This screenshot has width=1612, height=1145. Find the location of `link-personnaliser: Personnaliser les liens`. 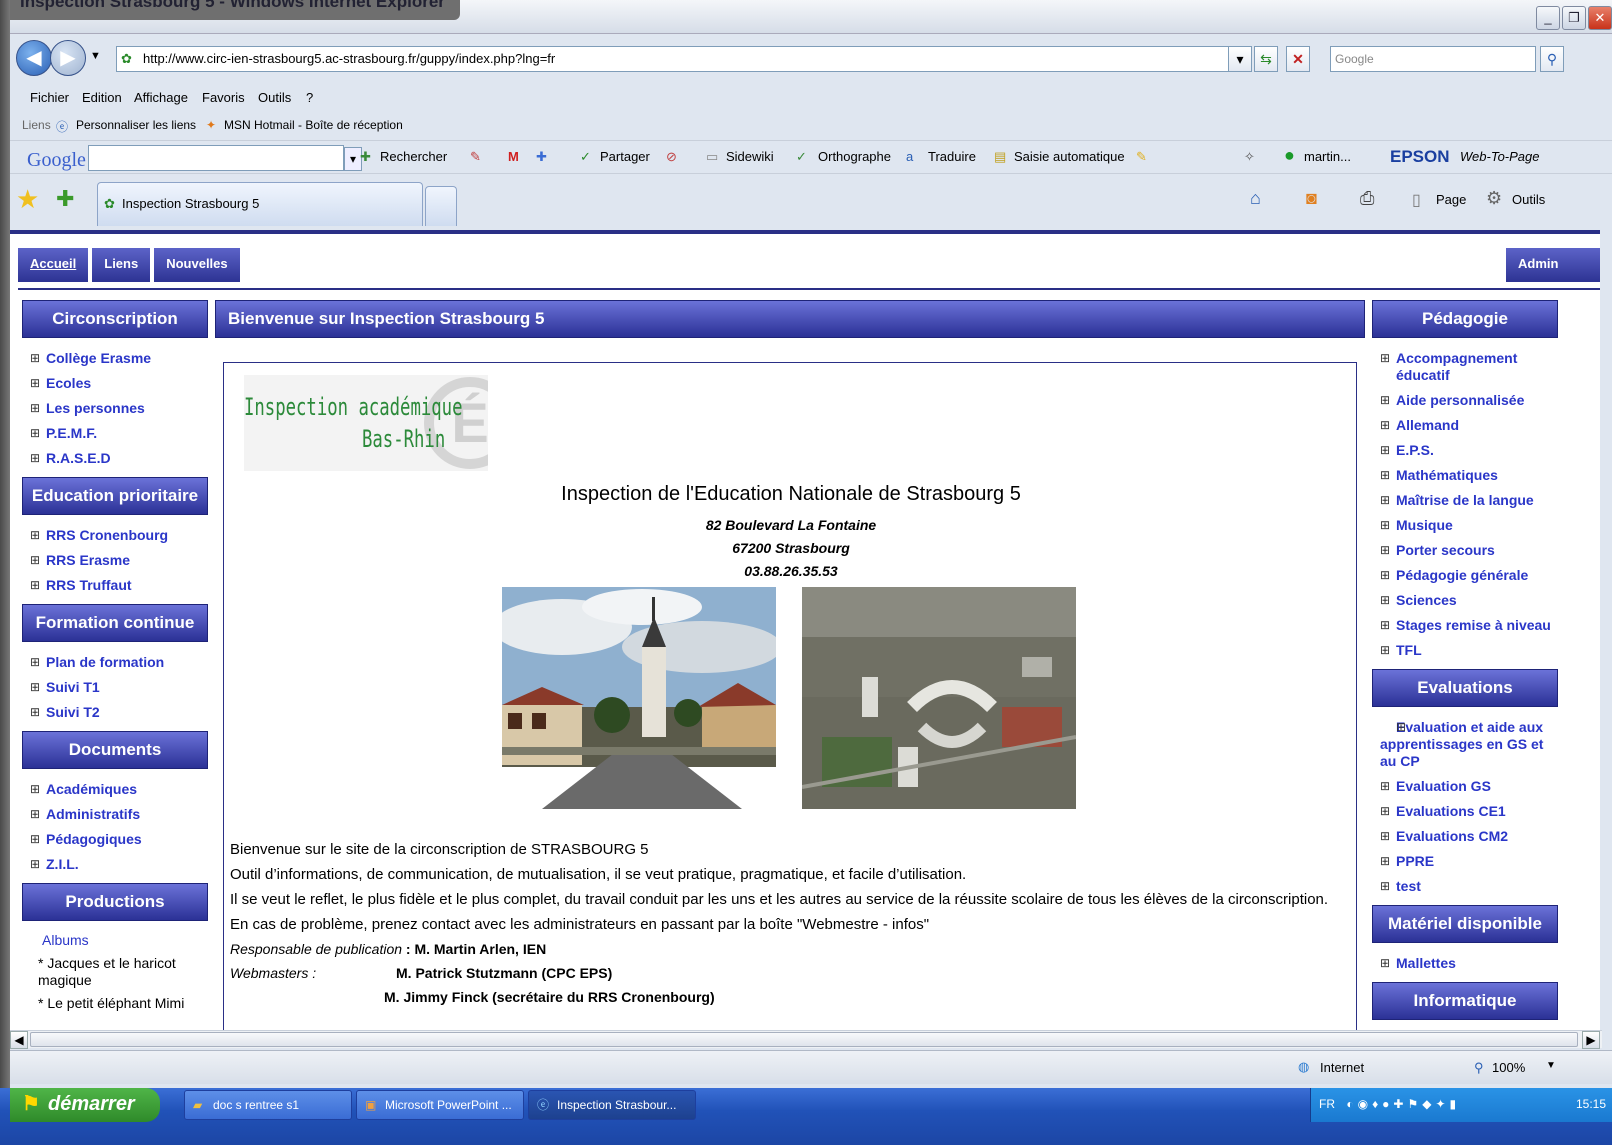

link-personnaliser: Personnaliser les liens is located at coordinates (136, 125).